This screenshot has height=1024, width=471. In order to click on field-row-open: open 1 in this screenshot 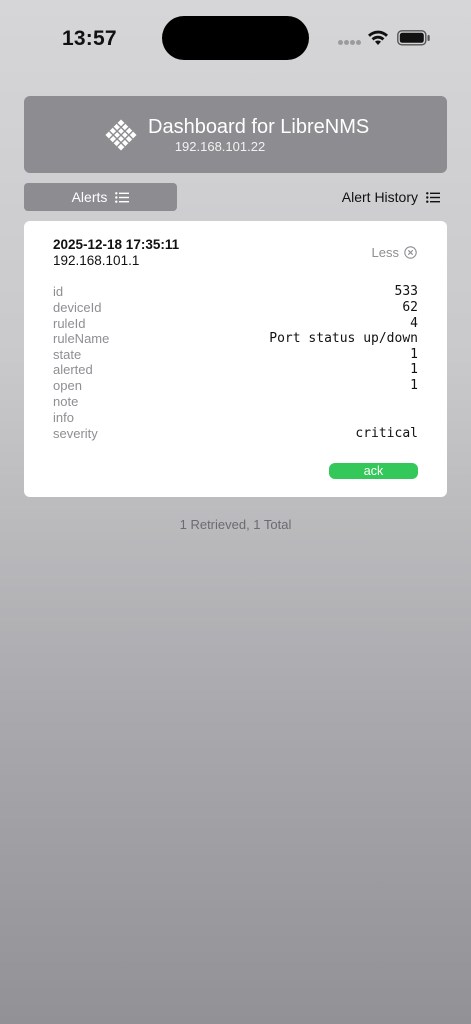, I will do `click(235, 386)`.